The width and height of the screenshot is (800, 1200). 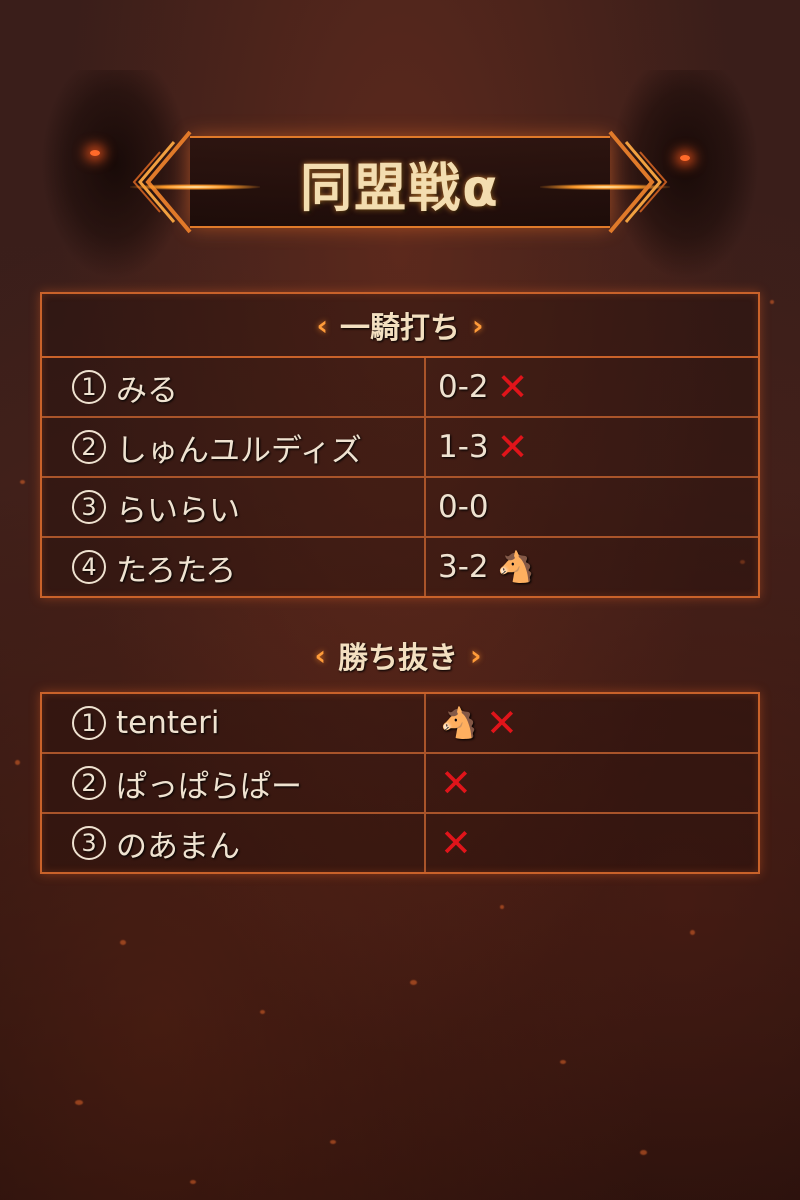 I want to click on score-text: 0-2, so click(x=463, y=387).